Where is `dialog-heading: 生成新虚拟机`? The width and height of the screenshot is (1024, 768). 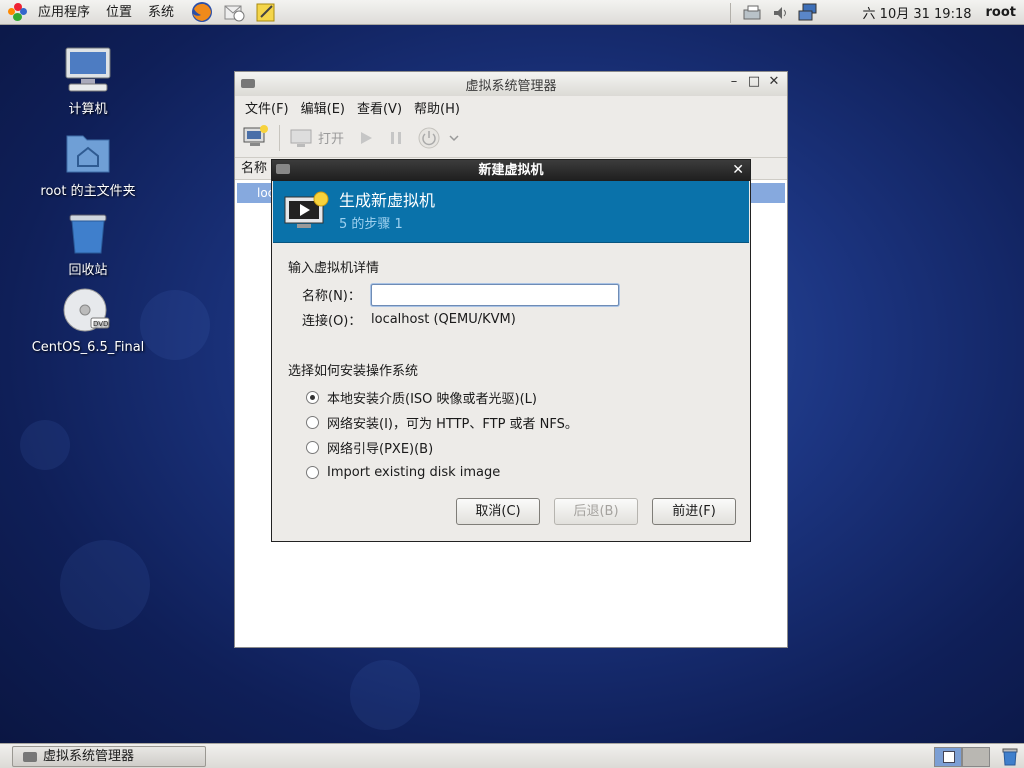 dialog-heading: 生成新虚拟机 is located at coordinates (387, 200).